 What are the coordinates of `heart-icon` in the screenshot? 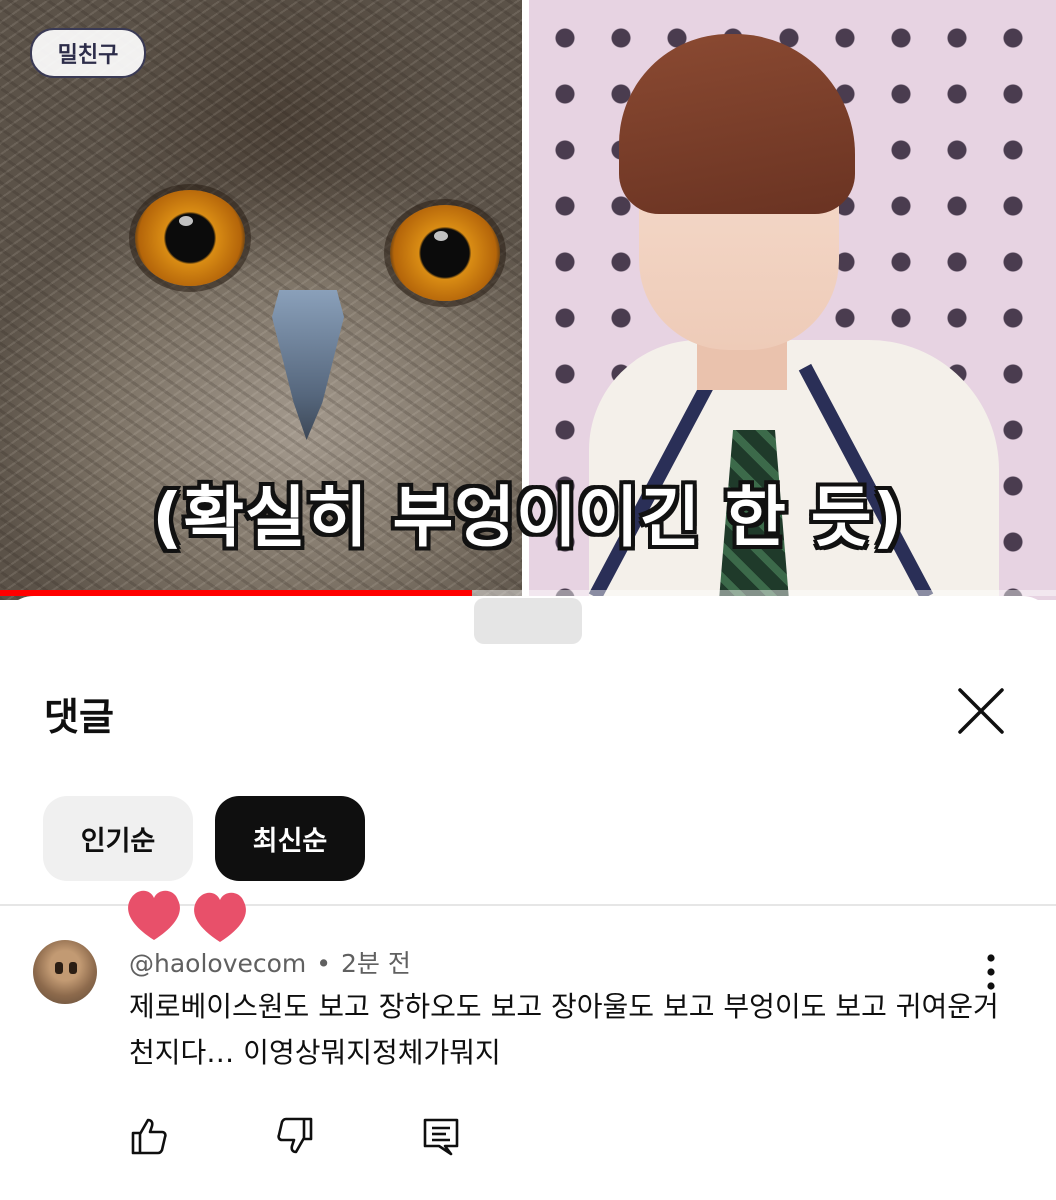 It's located at (187, 916).